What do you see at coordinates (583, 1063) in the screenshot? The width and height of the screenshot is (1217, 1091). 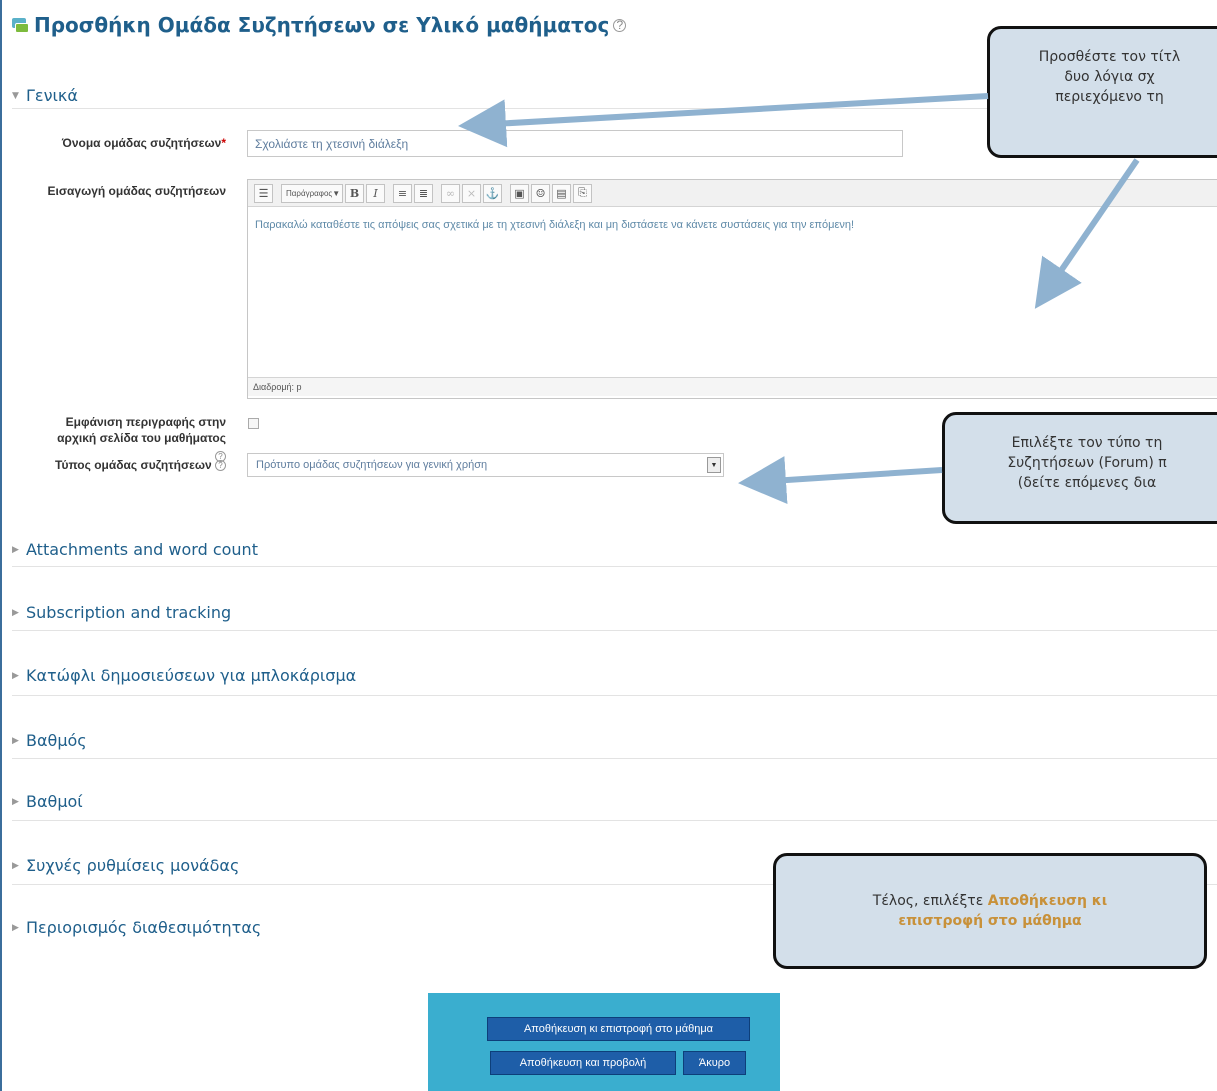 I see `save-display-button: Αποθήκευση και προβολή` at bounding box center [583, 1063].